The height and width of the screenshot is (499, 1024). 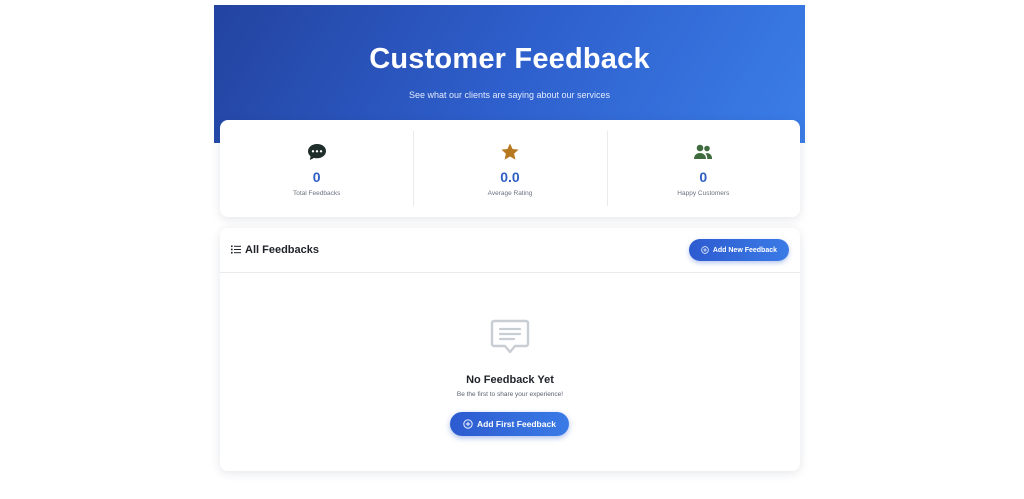 What do you see at coordinates (510, 177) in the screenshot?
I see `stat-value: 0.0` at bounding box center [510, 177].